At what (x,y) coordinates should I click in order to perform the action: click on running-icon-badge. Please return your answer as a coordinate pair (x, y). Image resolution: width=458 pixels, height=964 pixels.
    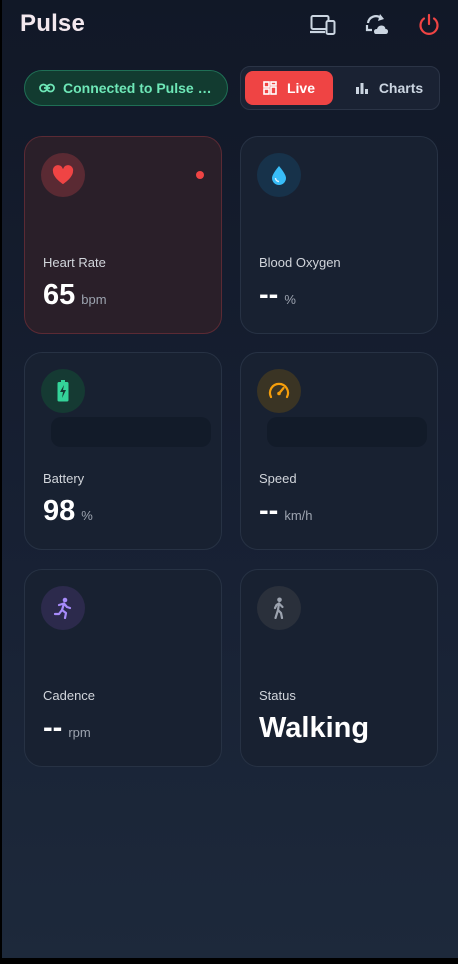
    Looking at the image, I should click on (63, 608).